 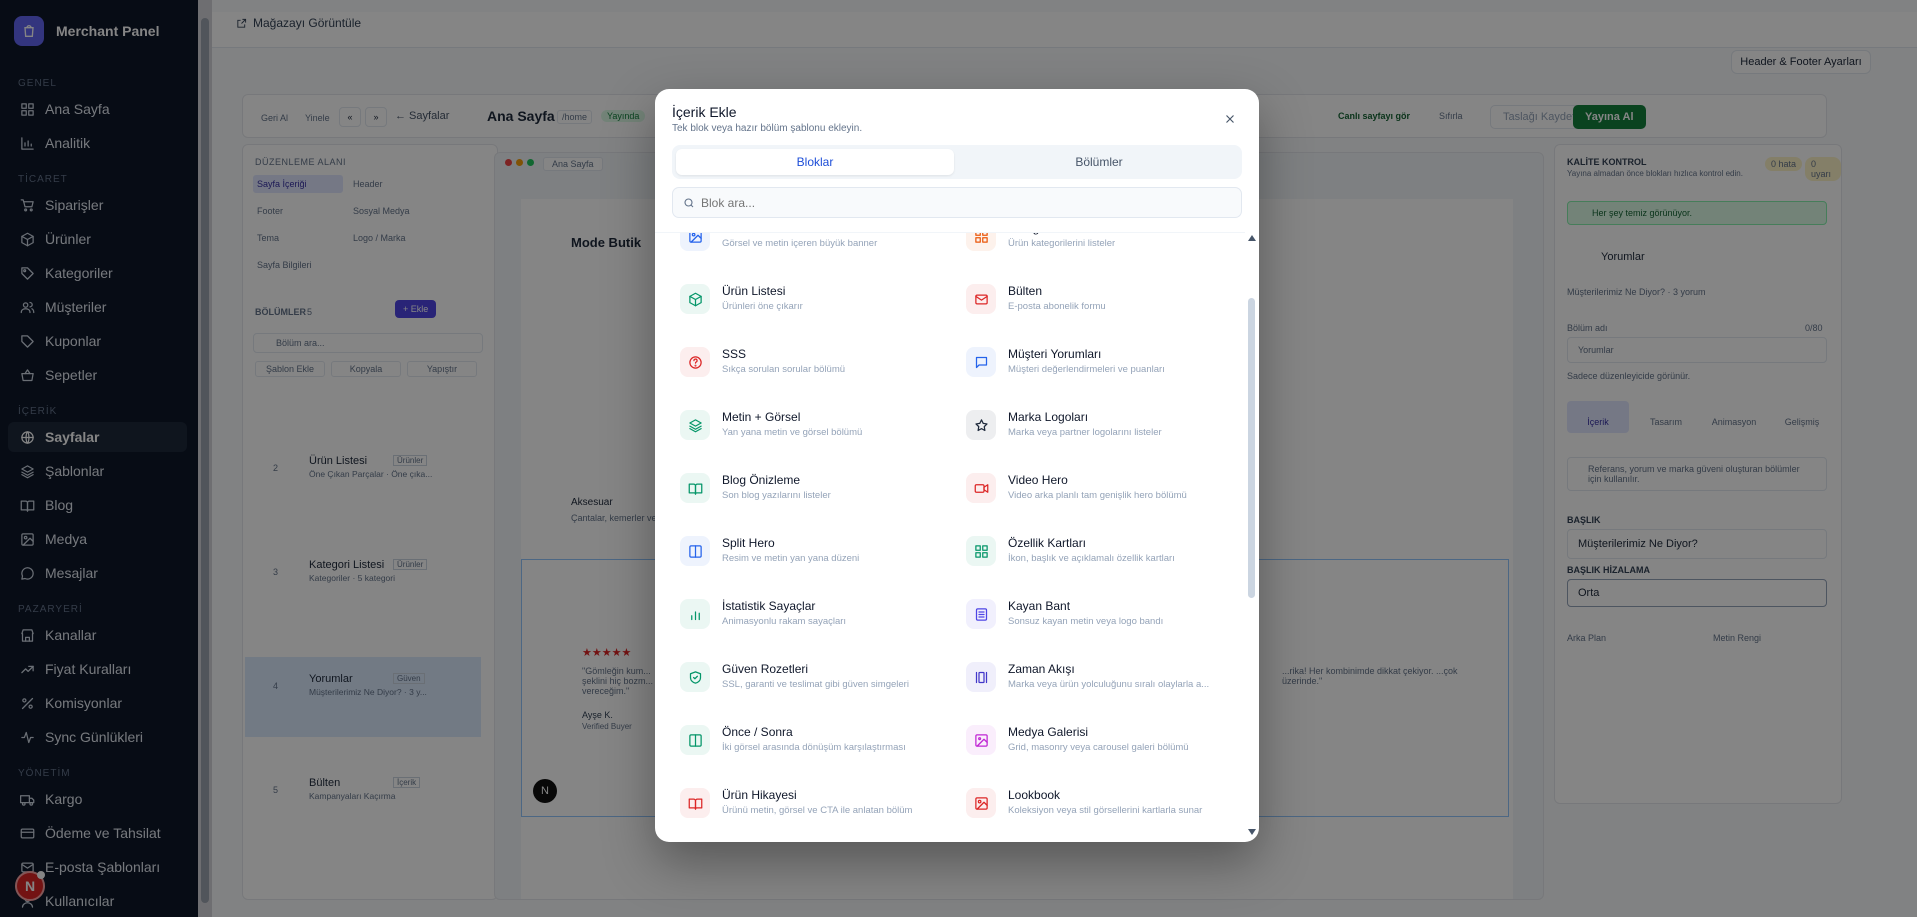 I want to click on timeline-icon, so click(x=981, y=677).